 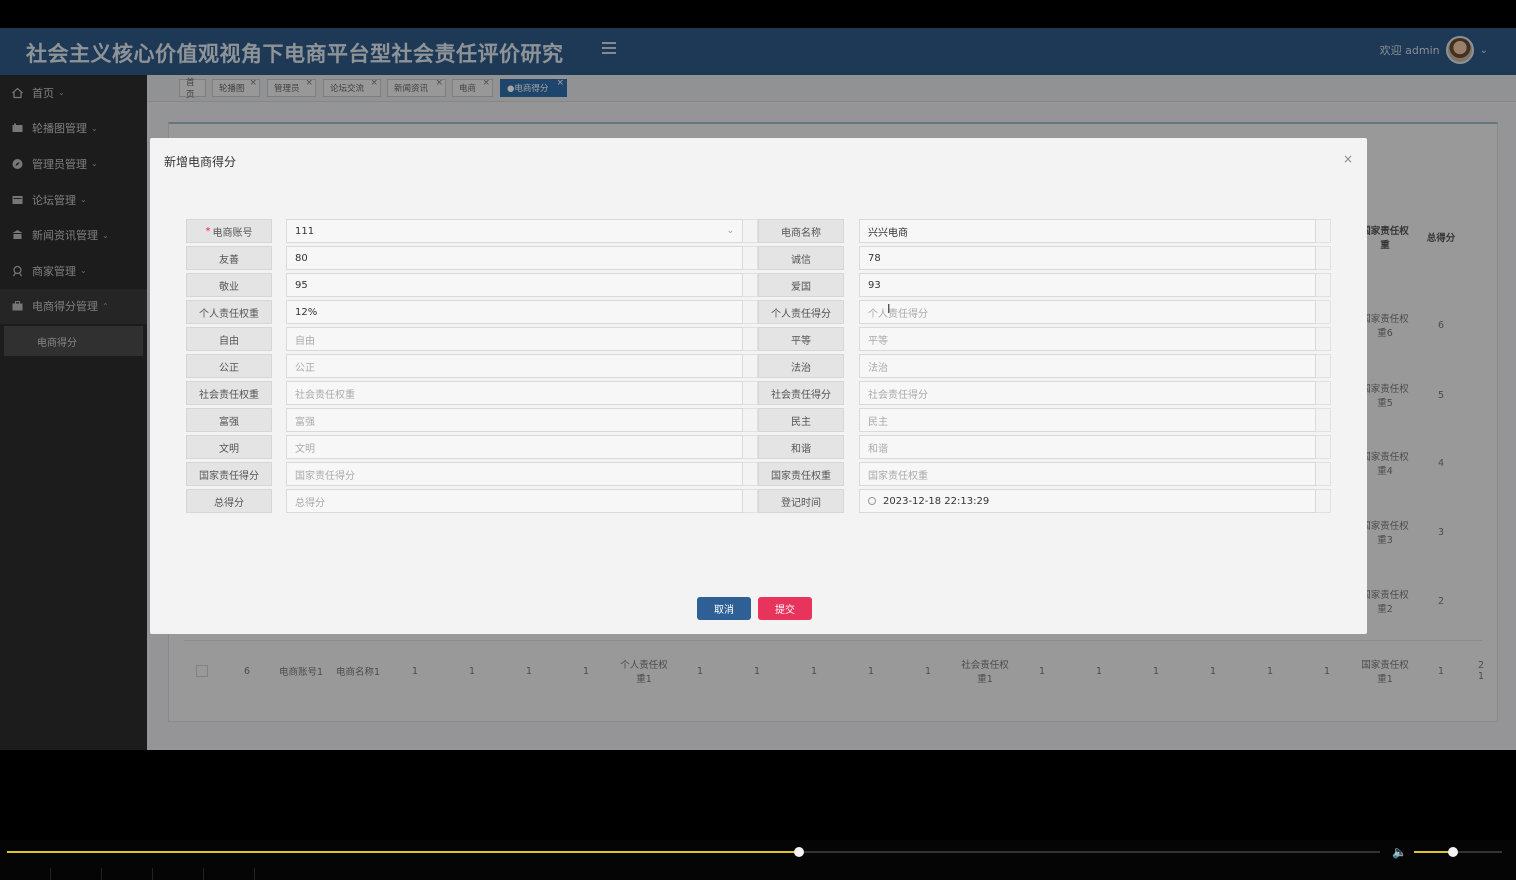 I want to click on score-input: 社会责任权重, so click(x=514, y=393).